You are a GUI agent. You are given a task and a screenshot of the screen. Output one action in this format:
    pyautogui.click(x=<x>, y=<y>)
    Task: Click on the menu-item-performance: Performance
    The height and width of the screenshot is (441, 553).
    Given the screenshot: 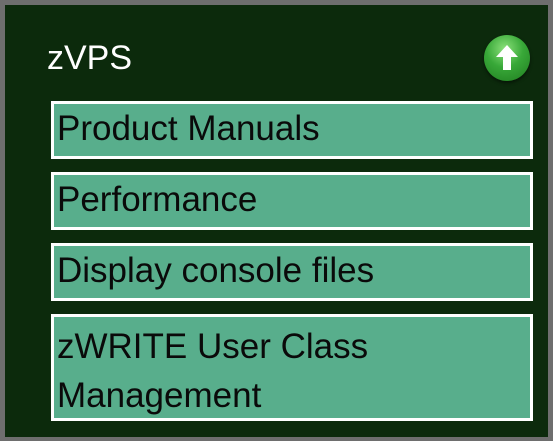 What is the action you would take?
    pyautogui.click(x=292, y=201)
    